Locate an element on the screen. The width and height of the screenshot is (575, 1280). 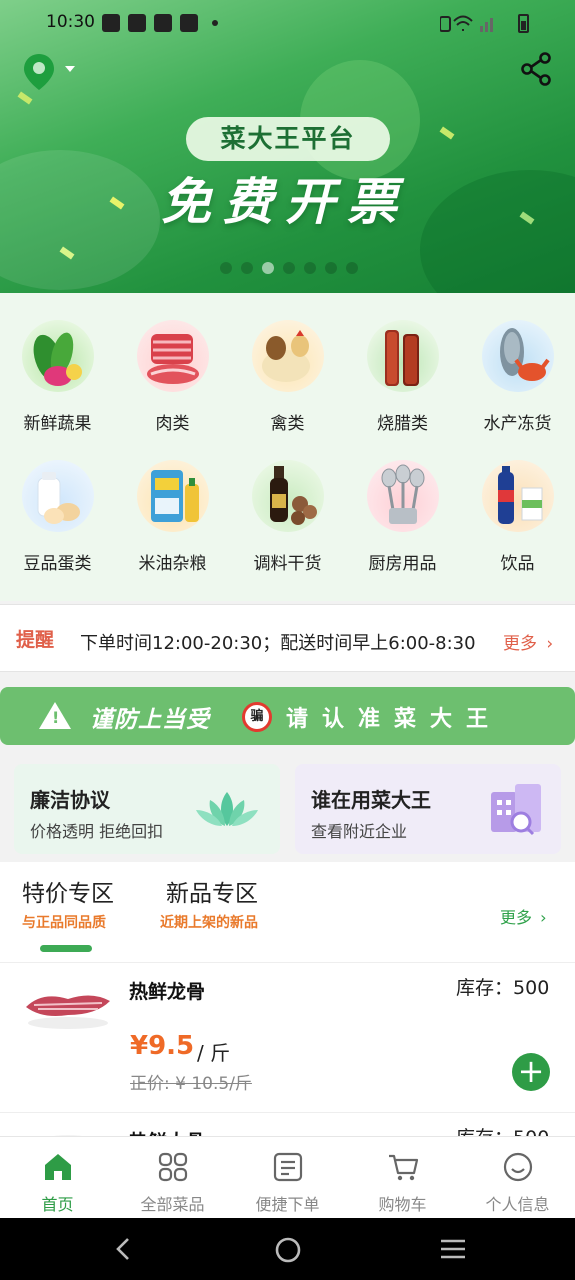
category-label: 厨房用品 is located at coordinates (402, 564).